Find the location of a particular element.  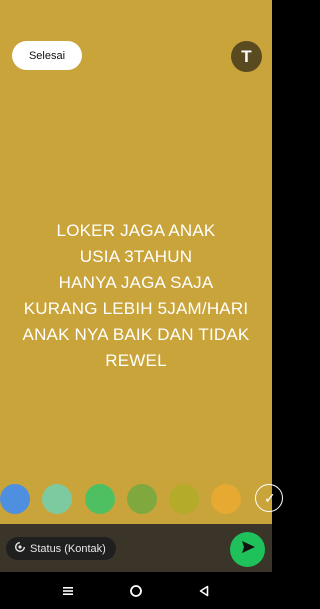

system-navigation-bar is located at coordinates (136, 590).